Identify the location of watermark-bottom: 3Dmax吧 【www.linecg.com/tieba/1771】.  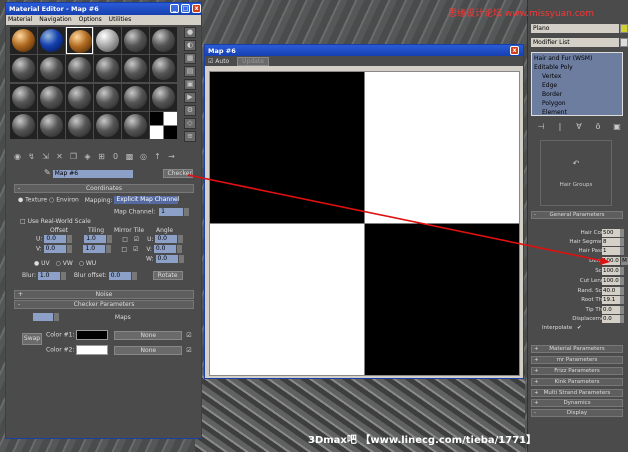
(422, 440).